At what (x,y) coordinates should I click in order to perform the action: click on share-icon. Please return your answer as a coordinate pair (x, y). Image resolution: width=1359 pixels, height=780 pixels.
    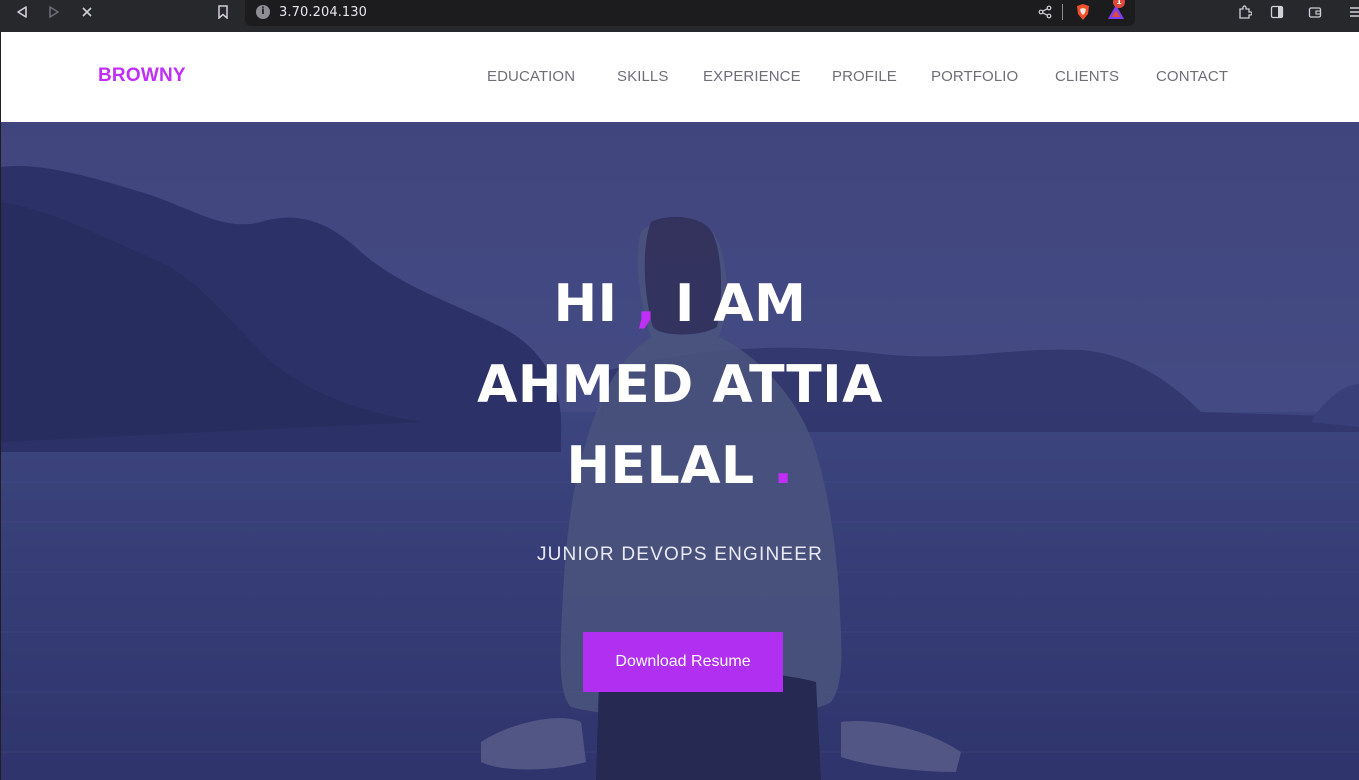
    Looking at the image, I should click on (1045, 12).